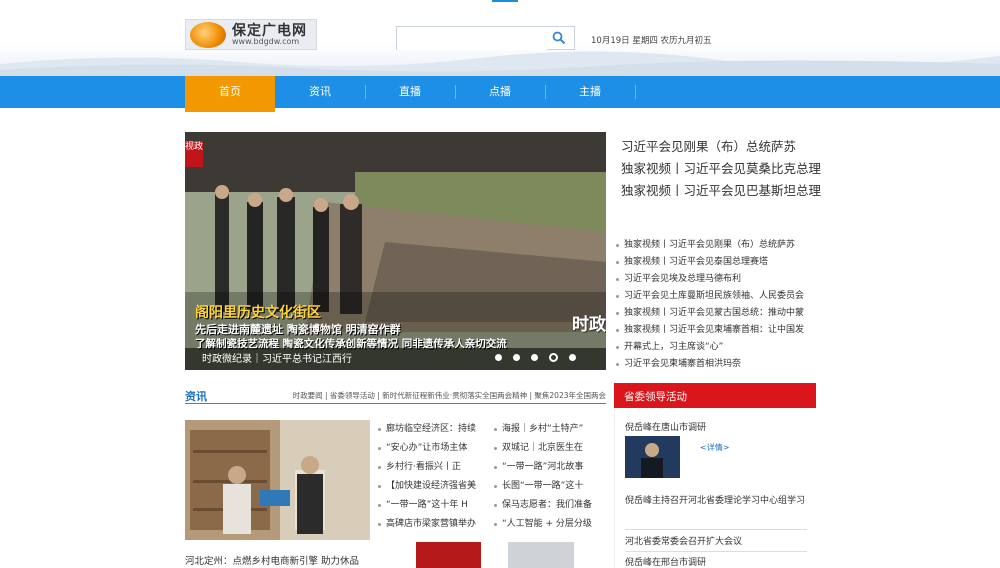 The image size is (1000, 568). I want to click on news-photo, so click(277, 480).